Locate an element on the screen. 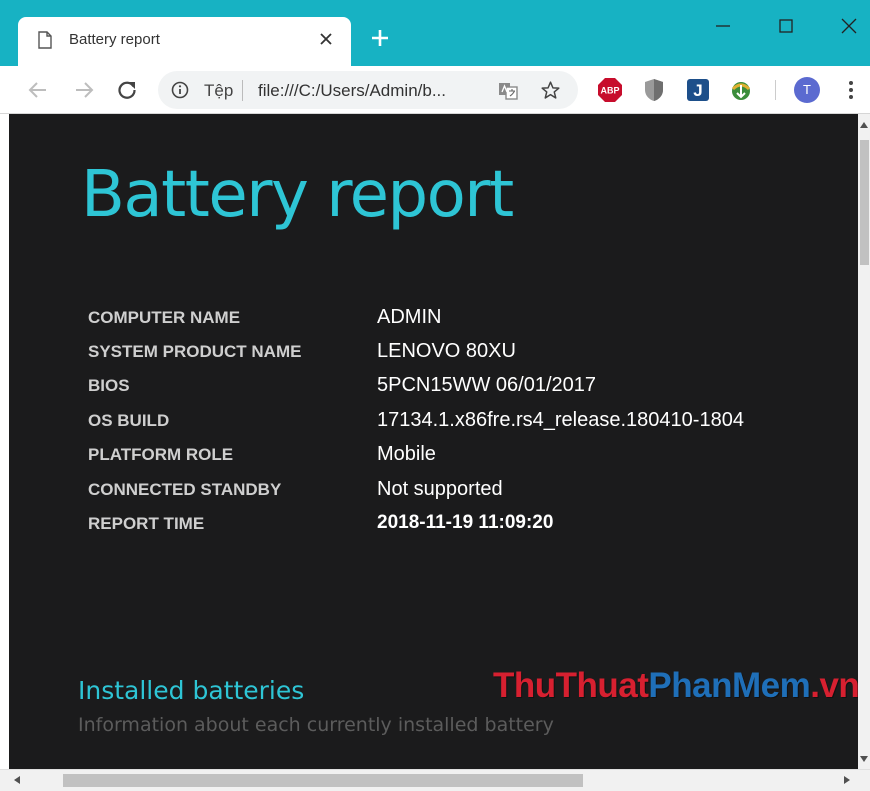  page-title: Battery report is located at coordinates (297, 195).